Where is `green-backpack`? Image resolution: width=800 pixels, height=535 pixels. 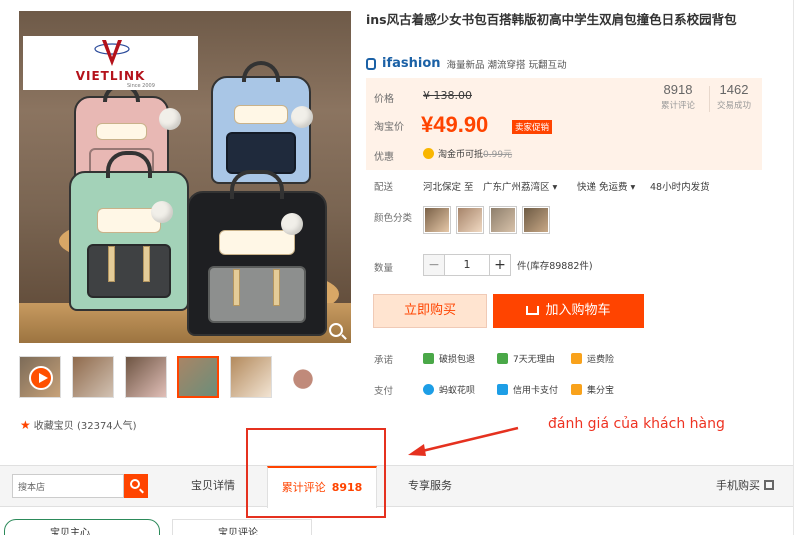 green-backpack is located at coordinates (129, 231).